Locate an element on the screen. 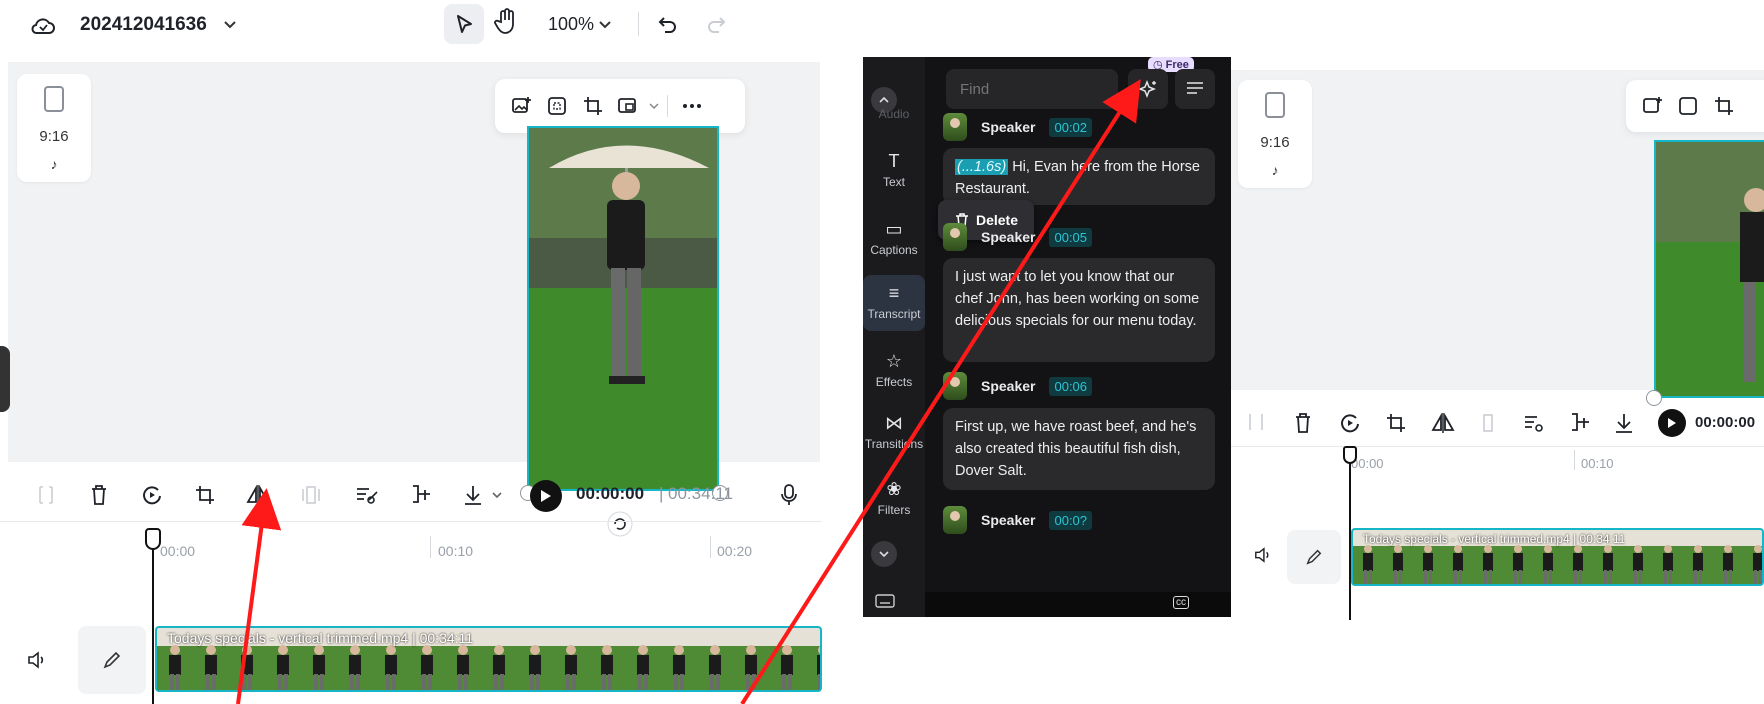  closed-captions-icon: cc is located at coordinates (1181, 602).